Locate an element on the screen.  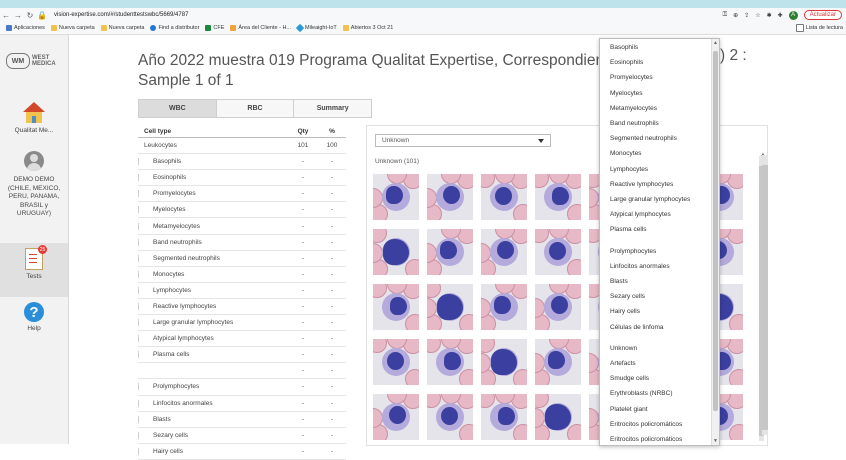
bookmark-item: Find a distributor is located at coordinates (174, 28).